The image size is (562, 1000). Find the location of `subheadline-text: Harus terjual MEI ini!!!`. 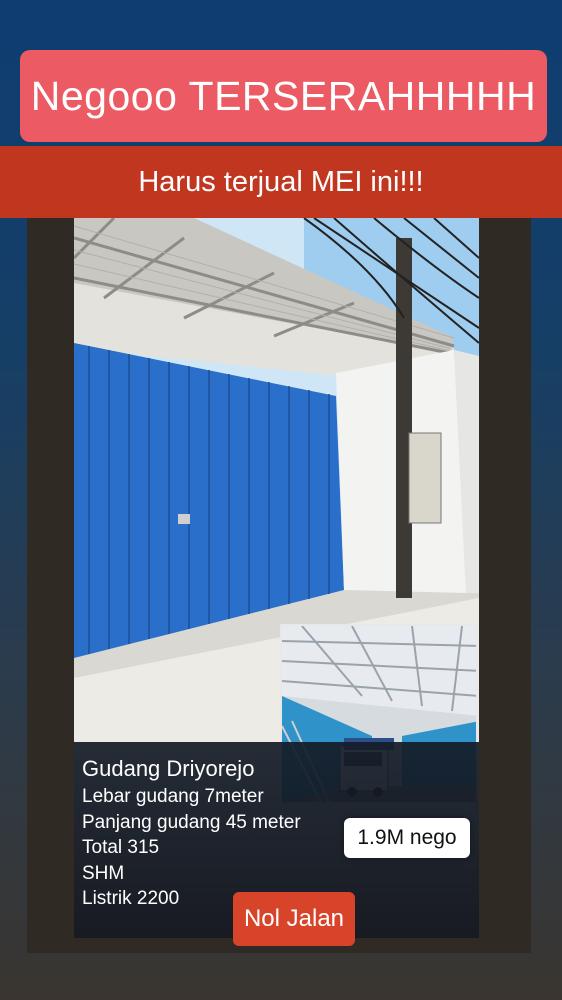

subheadline-text: Harus terjual MEI ini!!! is located at coordinates (281, 181).